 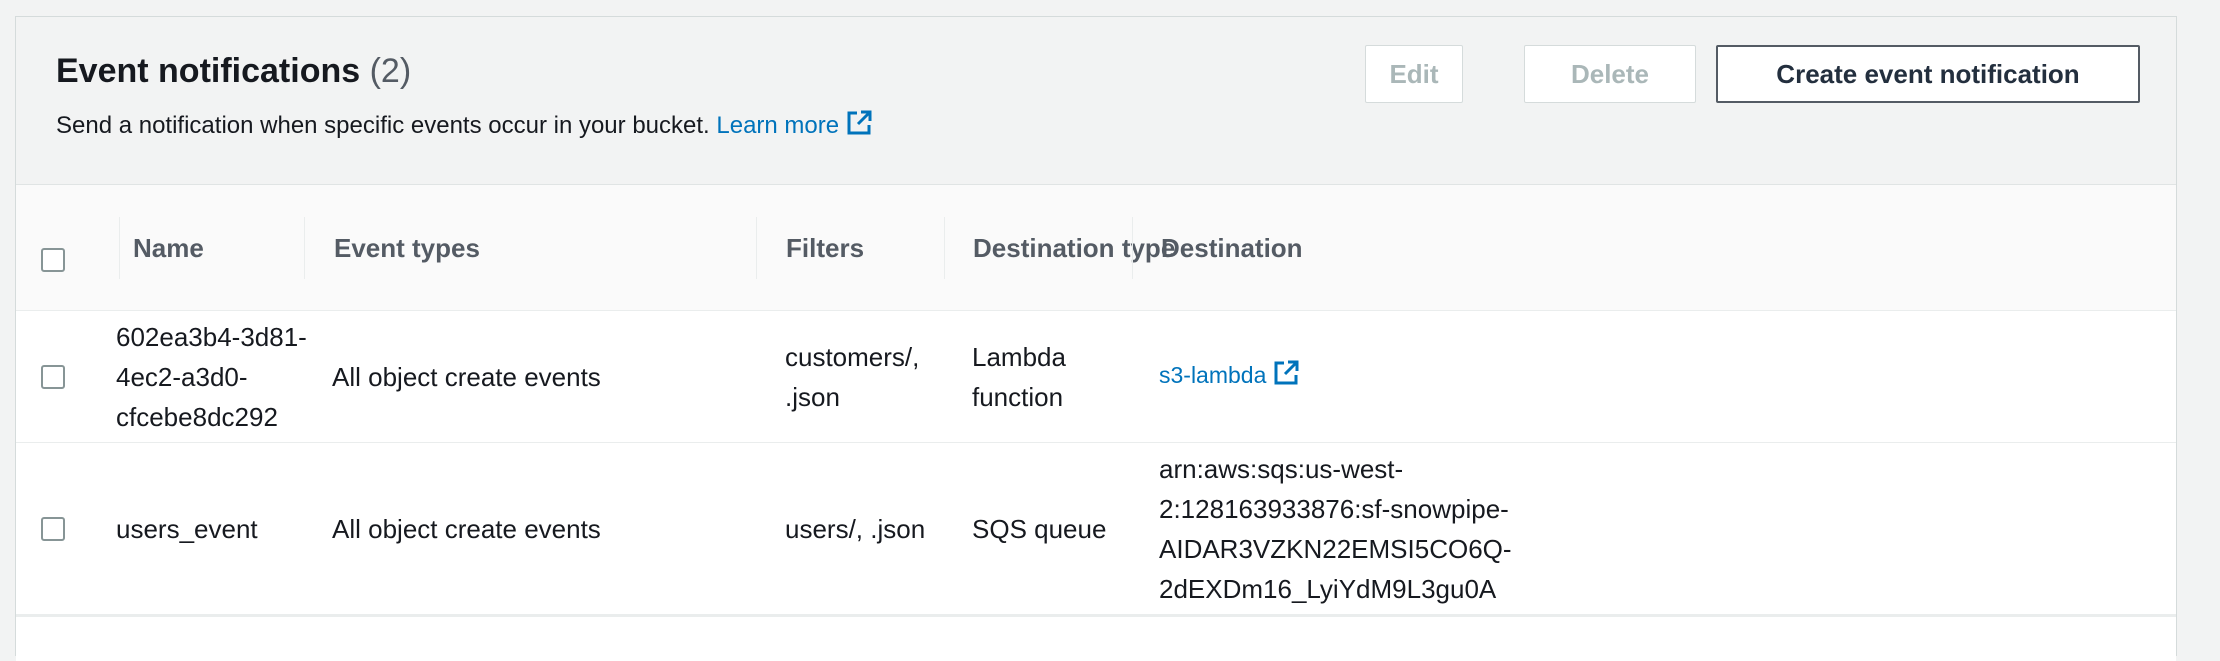 I want to click on column-header-destination-type: Destination type, so click(x=1074, y=248).